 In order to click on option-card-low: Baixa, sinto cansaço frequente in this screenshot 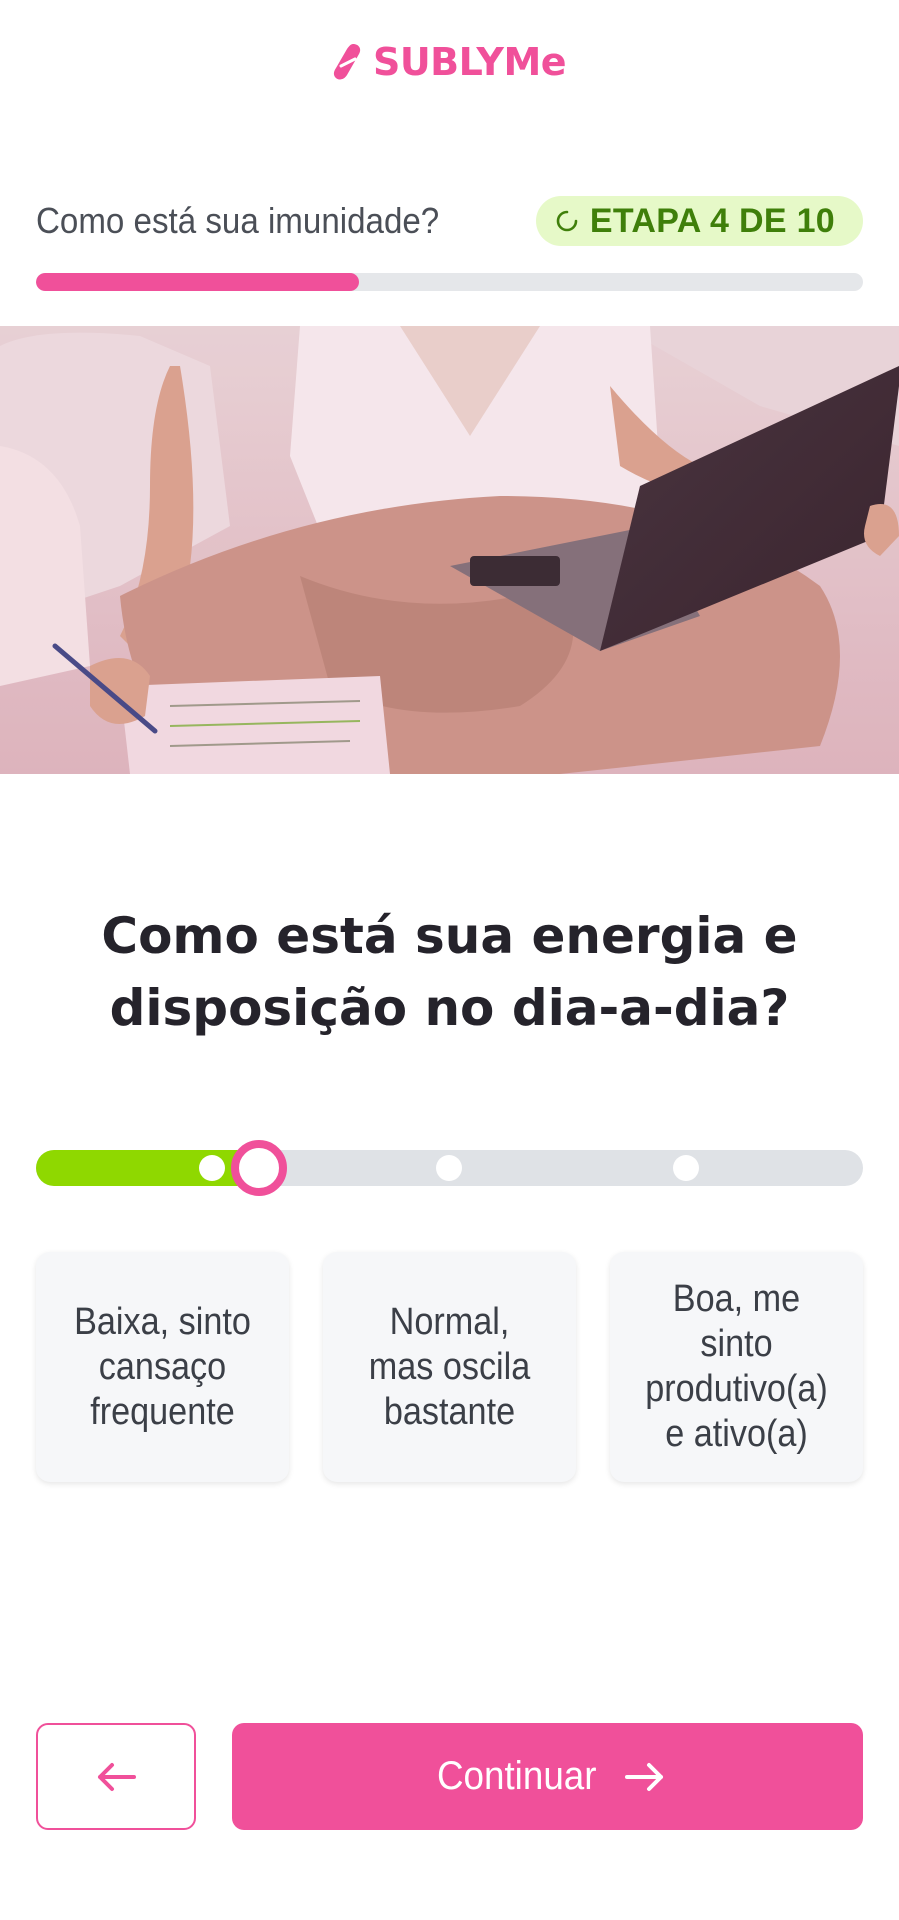, I will do `click(162, 1367)`.